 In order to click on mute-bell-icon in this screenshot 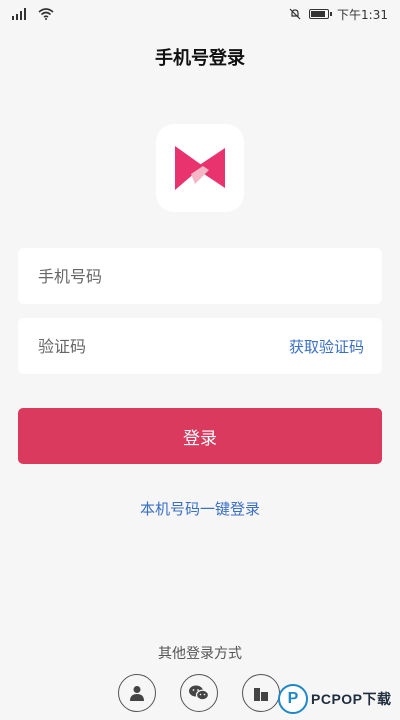, I will do `click(295, 14)`.